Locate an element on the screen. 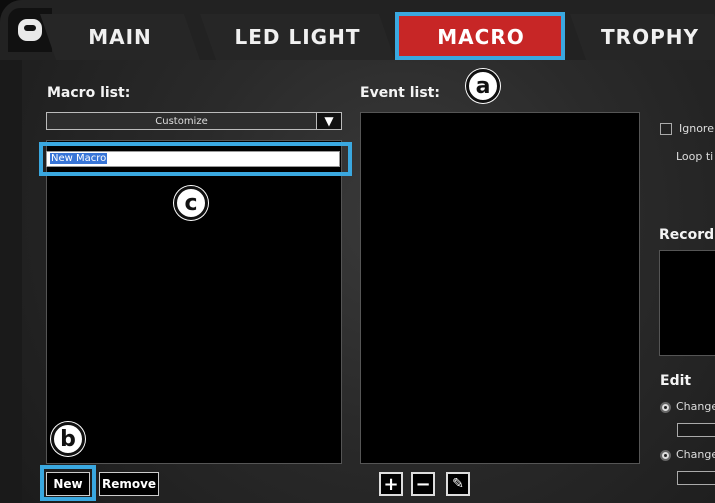 This screenshot has width=715, height=503. record-box is located at coordinates (687, 303).